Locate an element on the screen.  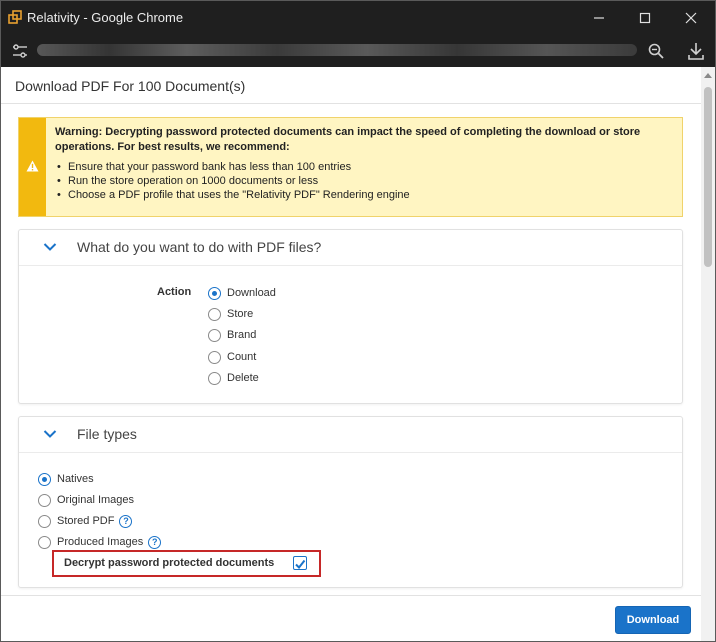
window-title: Relativity - Google Chrome is located at coordinates (105, 17).